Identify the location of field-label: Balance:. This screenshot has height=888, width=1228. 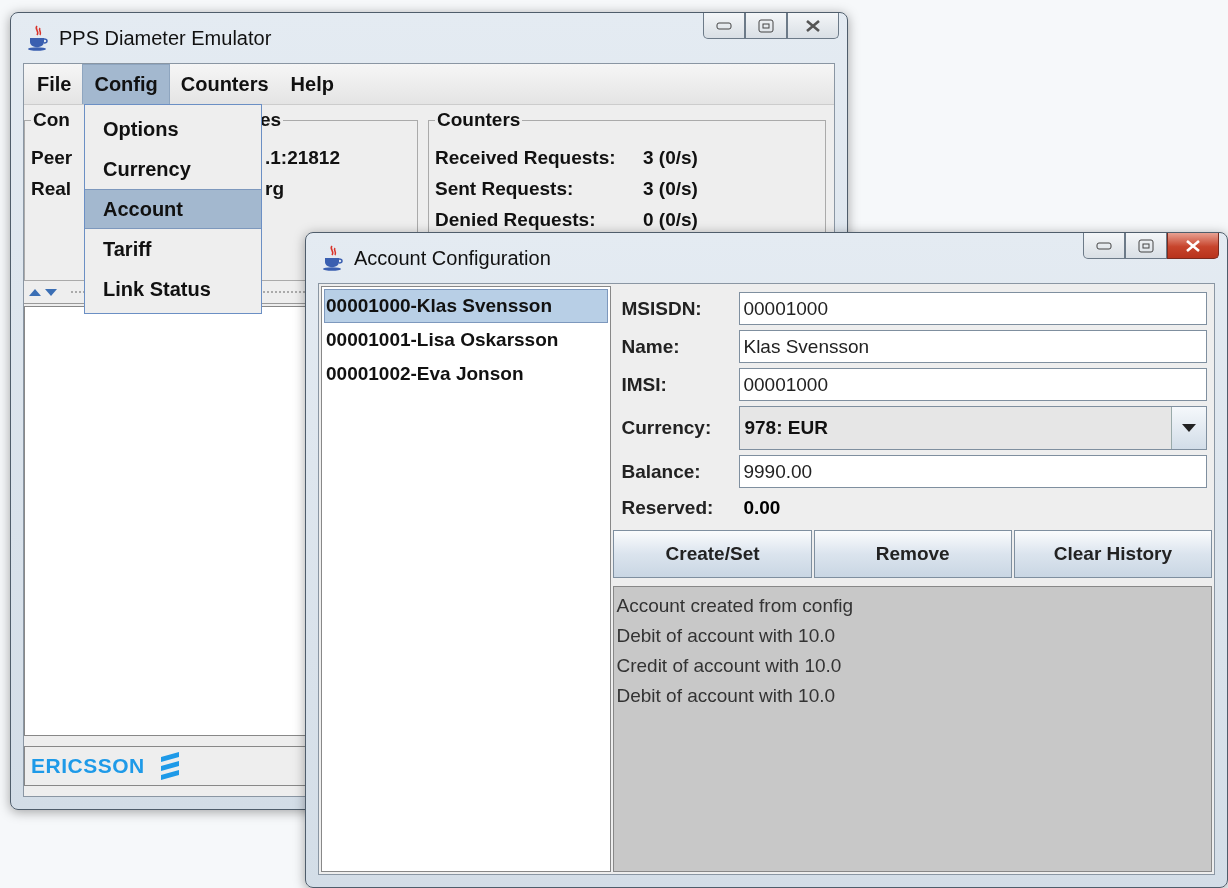
(661, 471).